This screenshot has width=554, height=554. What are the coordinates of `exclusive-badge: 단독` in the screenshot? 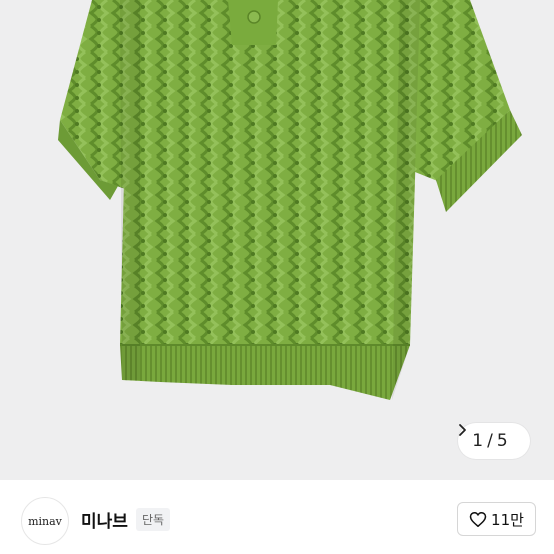 It's located at (153, 519).